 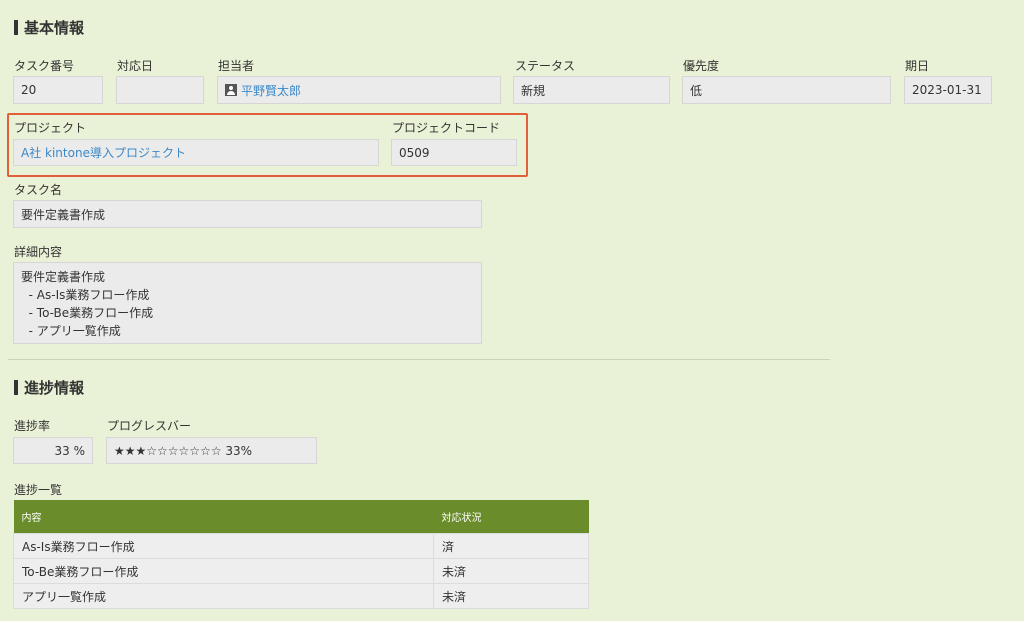 I want to click on assignee-link: 平野賢太郎, so click(x=271, y=90).